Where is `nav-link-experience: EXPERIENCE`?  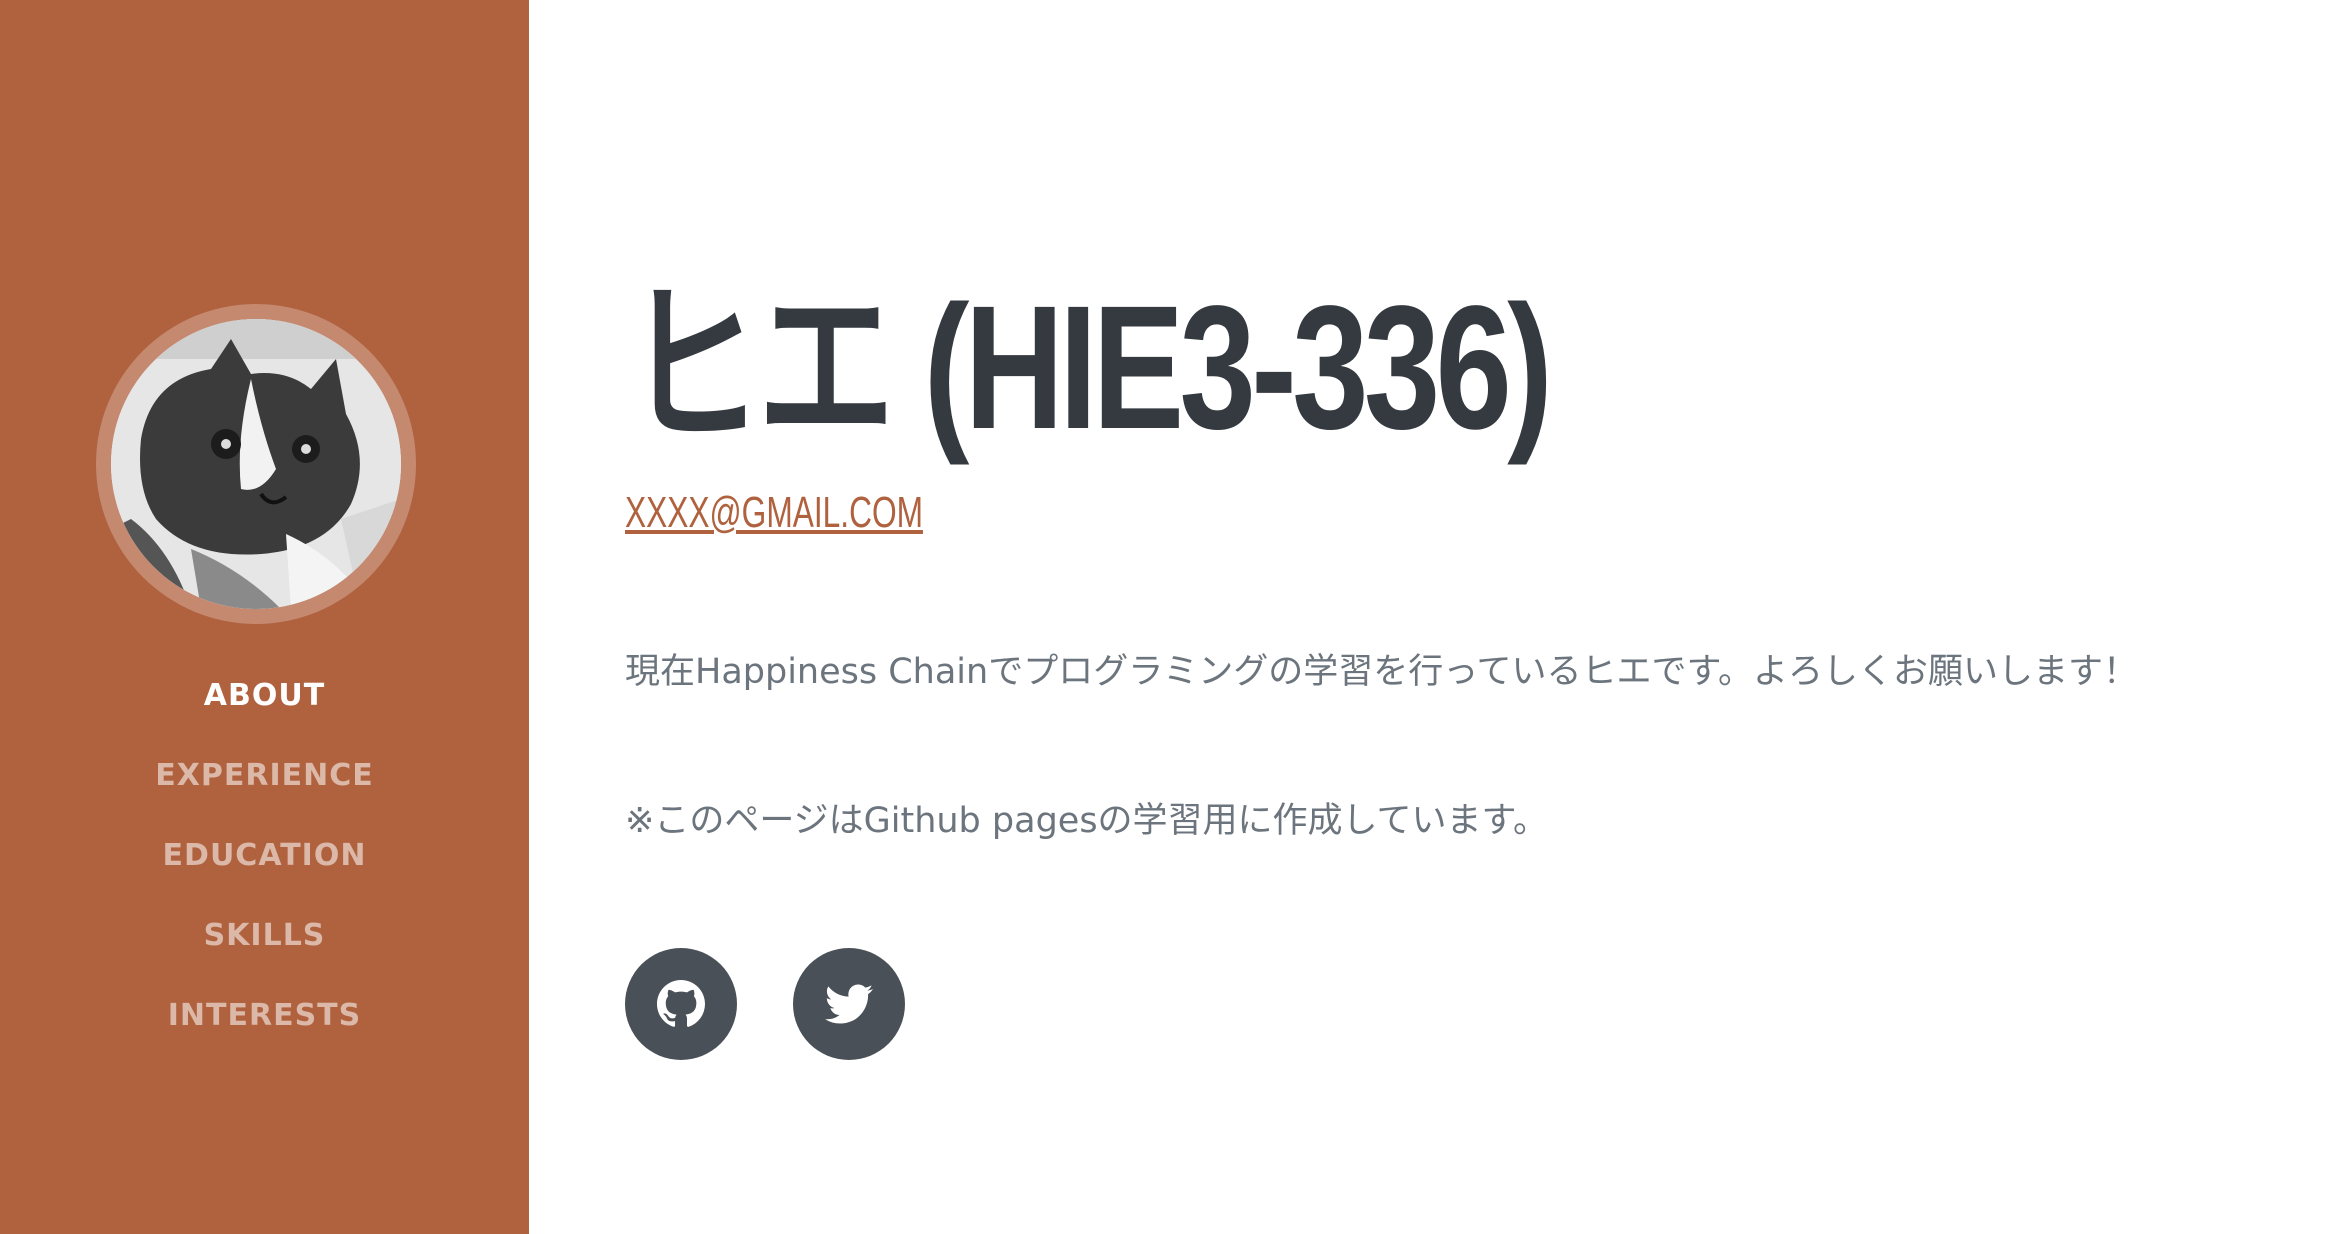
nav-link-experience: EXPERIENCE is located at coordinates (264, 775).